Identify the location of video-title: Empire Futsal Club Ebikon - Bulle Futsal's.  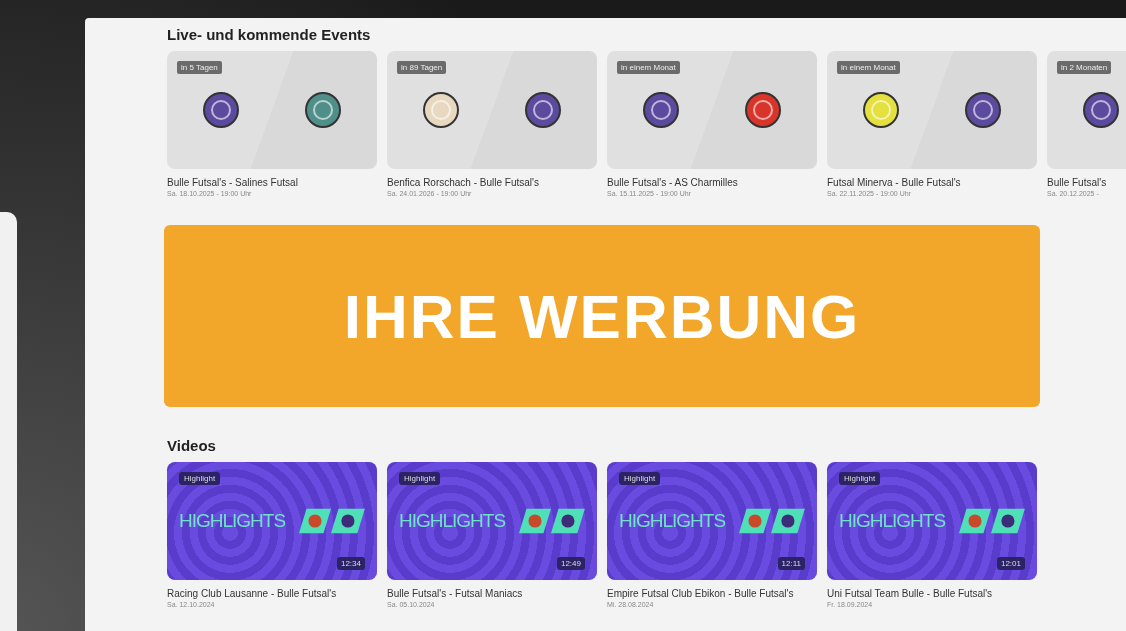
(712, 593).